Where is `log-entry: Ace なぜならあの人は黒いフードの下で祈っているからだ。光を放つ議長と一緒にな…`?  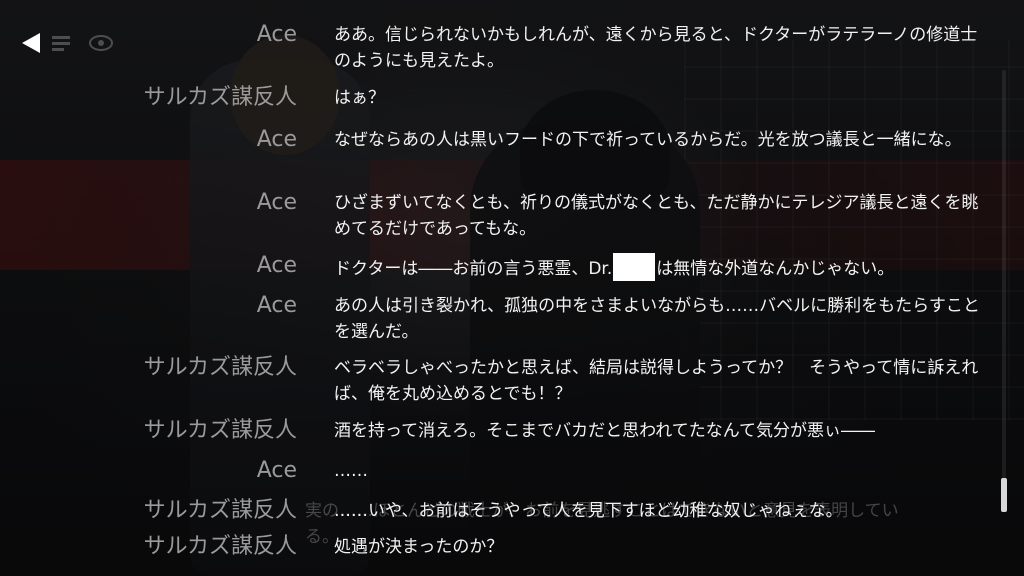 log-entry: Ace なぜならあの人は黒いフードの下で祈っているからだ。光を放つ議長と一緒にな… is located at coordinates (500, 156).